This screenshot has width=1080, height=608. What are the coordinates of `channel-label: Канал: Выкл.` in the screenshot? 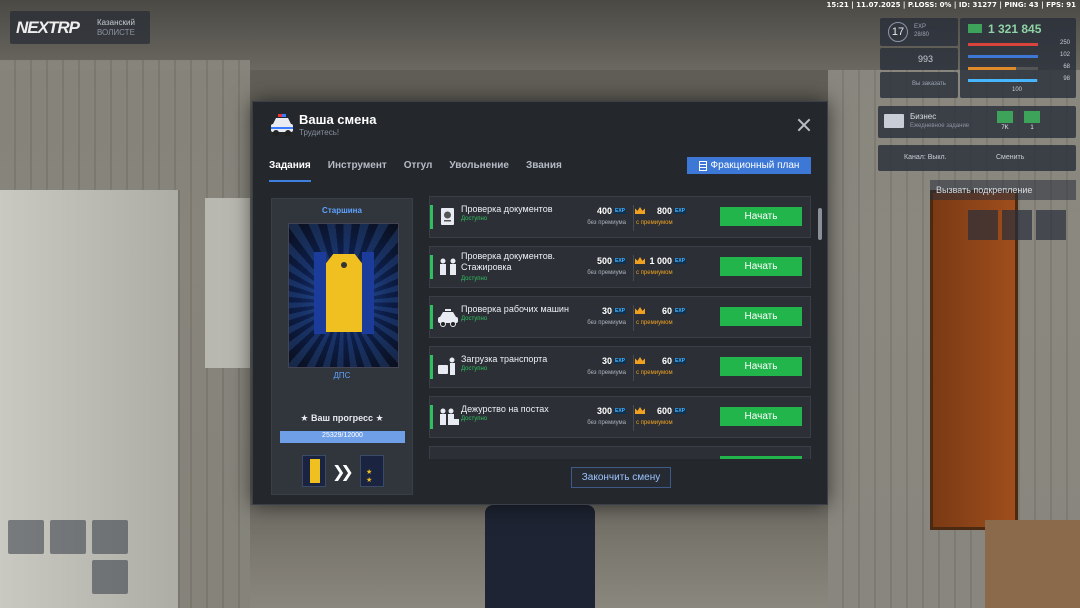 It's located at (925, 157).